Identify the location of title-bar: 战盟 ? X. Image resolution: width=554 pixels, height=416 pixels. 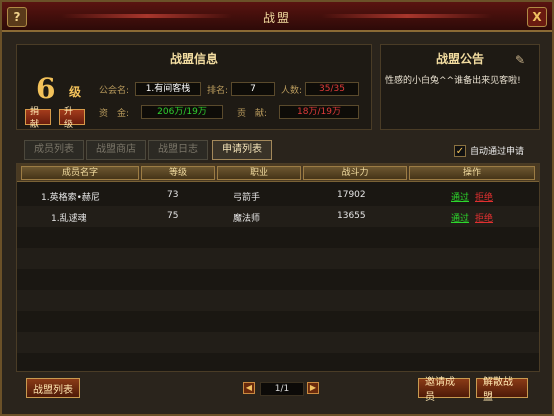
(277, 17).